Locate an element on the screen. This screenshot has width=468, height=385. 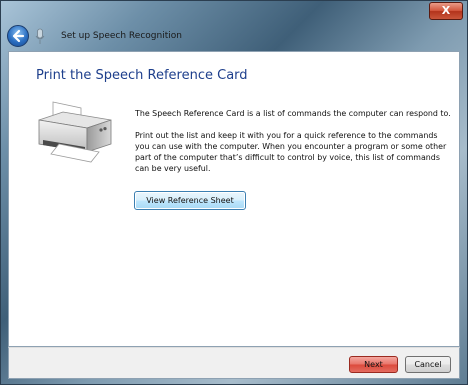
microphone-icon is located at coordinates (40, 36).